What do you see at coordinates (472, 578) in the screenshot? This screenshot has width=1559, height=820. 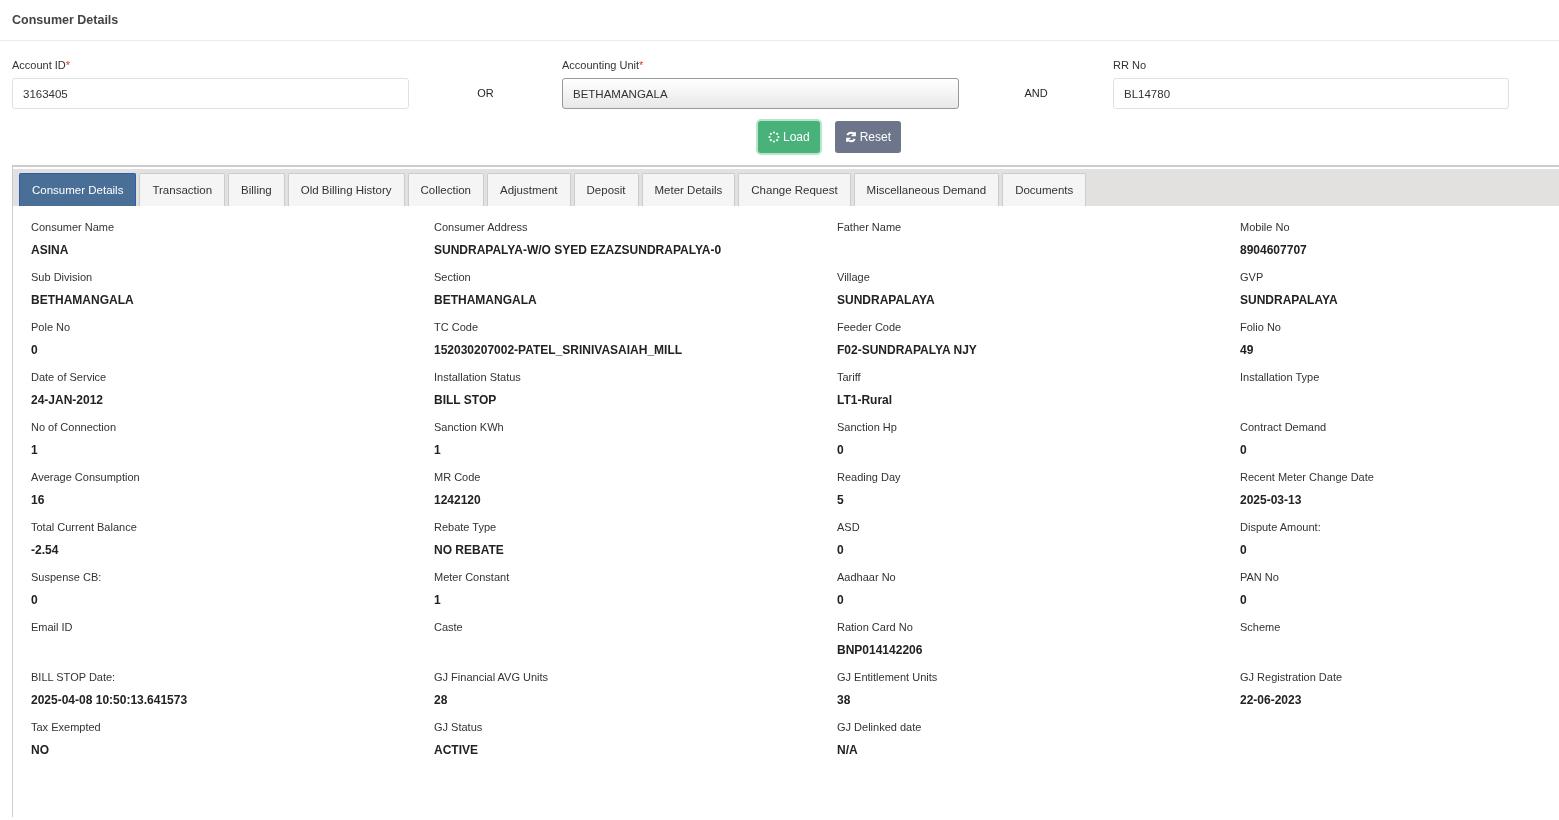 I see `detail-label: Meter Constant` at bounding box center [472, 578].